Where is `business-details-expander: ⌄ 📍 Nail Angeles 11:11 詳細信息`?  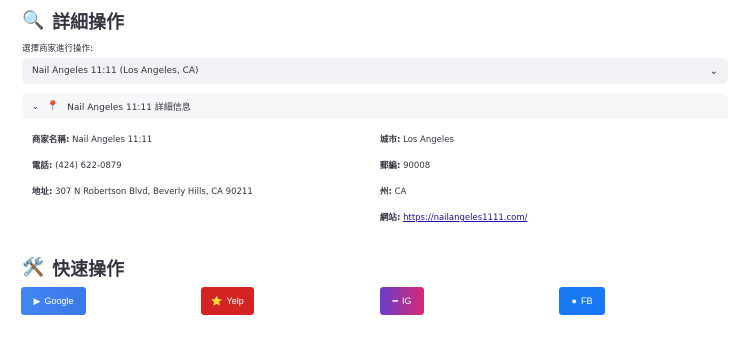 business-details-expander: ⌄ 📍 Nail Angeles 11:11 詳細信息 is located at coordinates (375, 106).